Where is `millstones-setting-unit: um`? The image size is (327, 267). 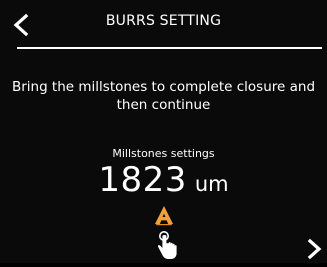
millstones-setting-unit: um is located at coordinates (211, 184).